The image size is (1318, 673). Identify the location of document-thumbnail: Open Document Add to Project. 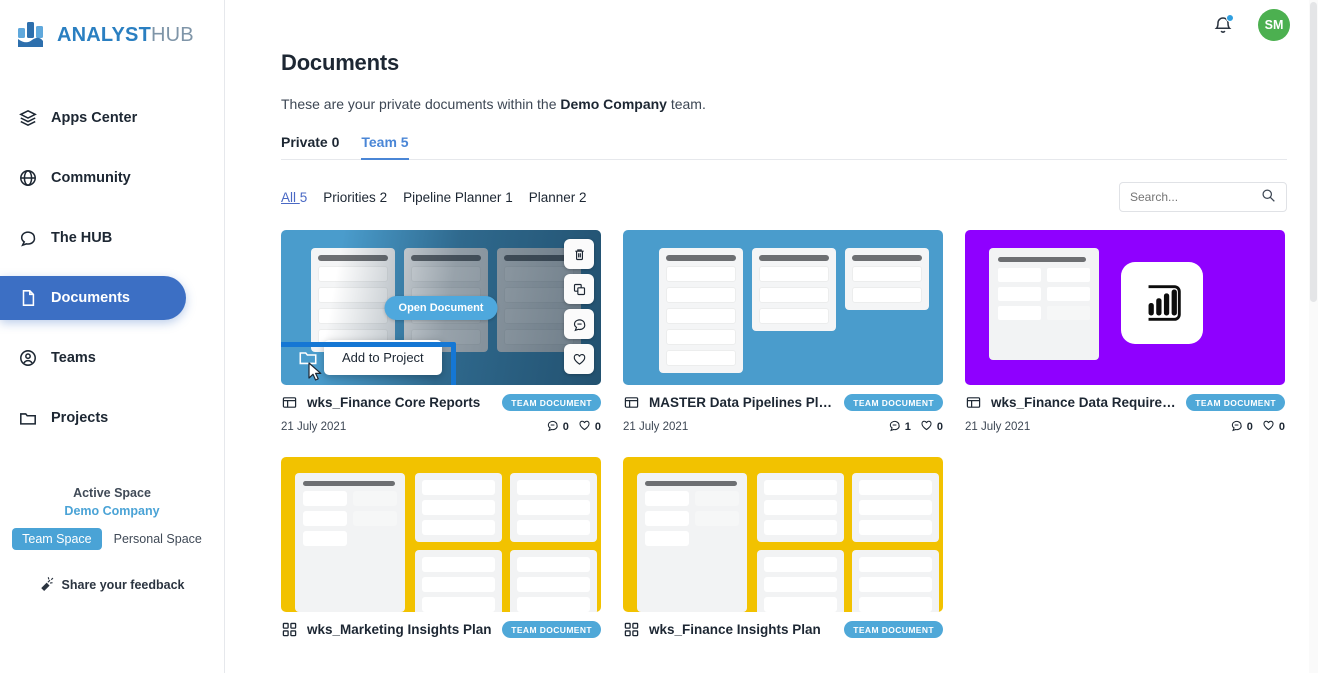
(441, 307).